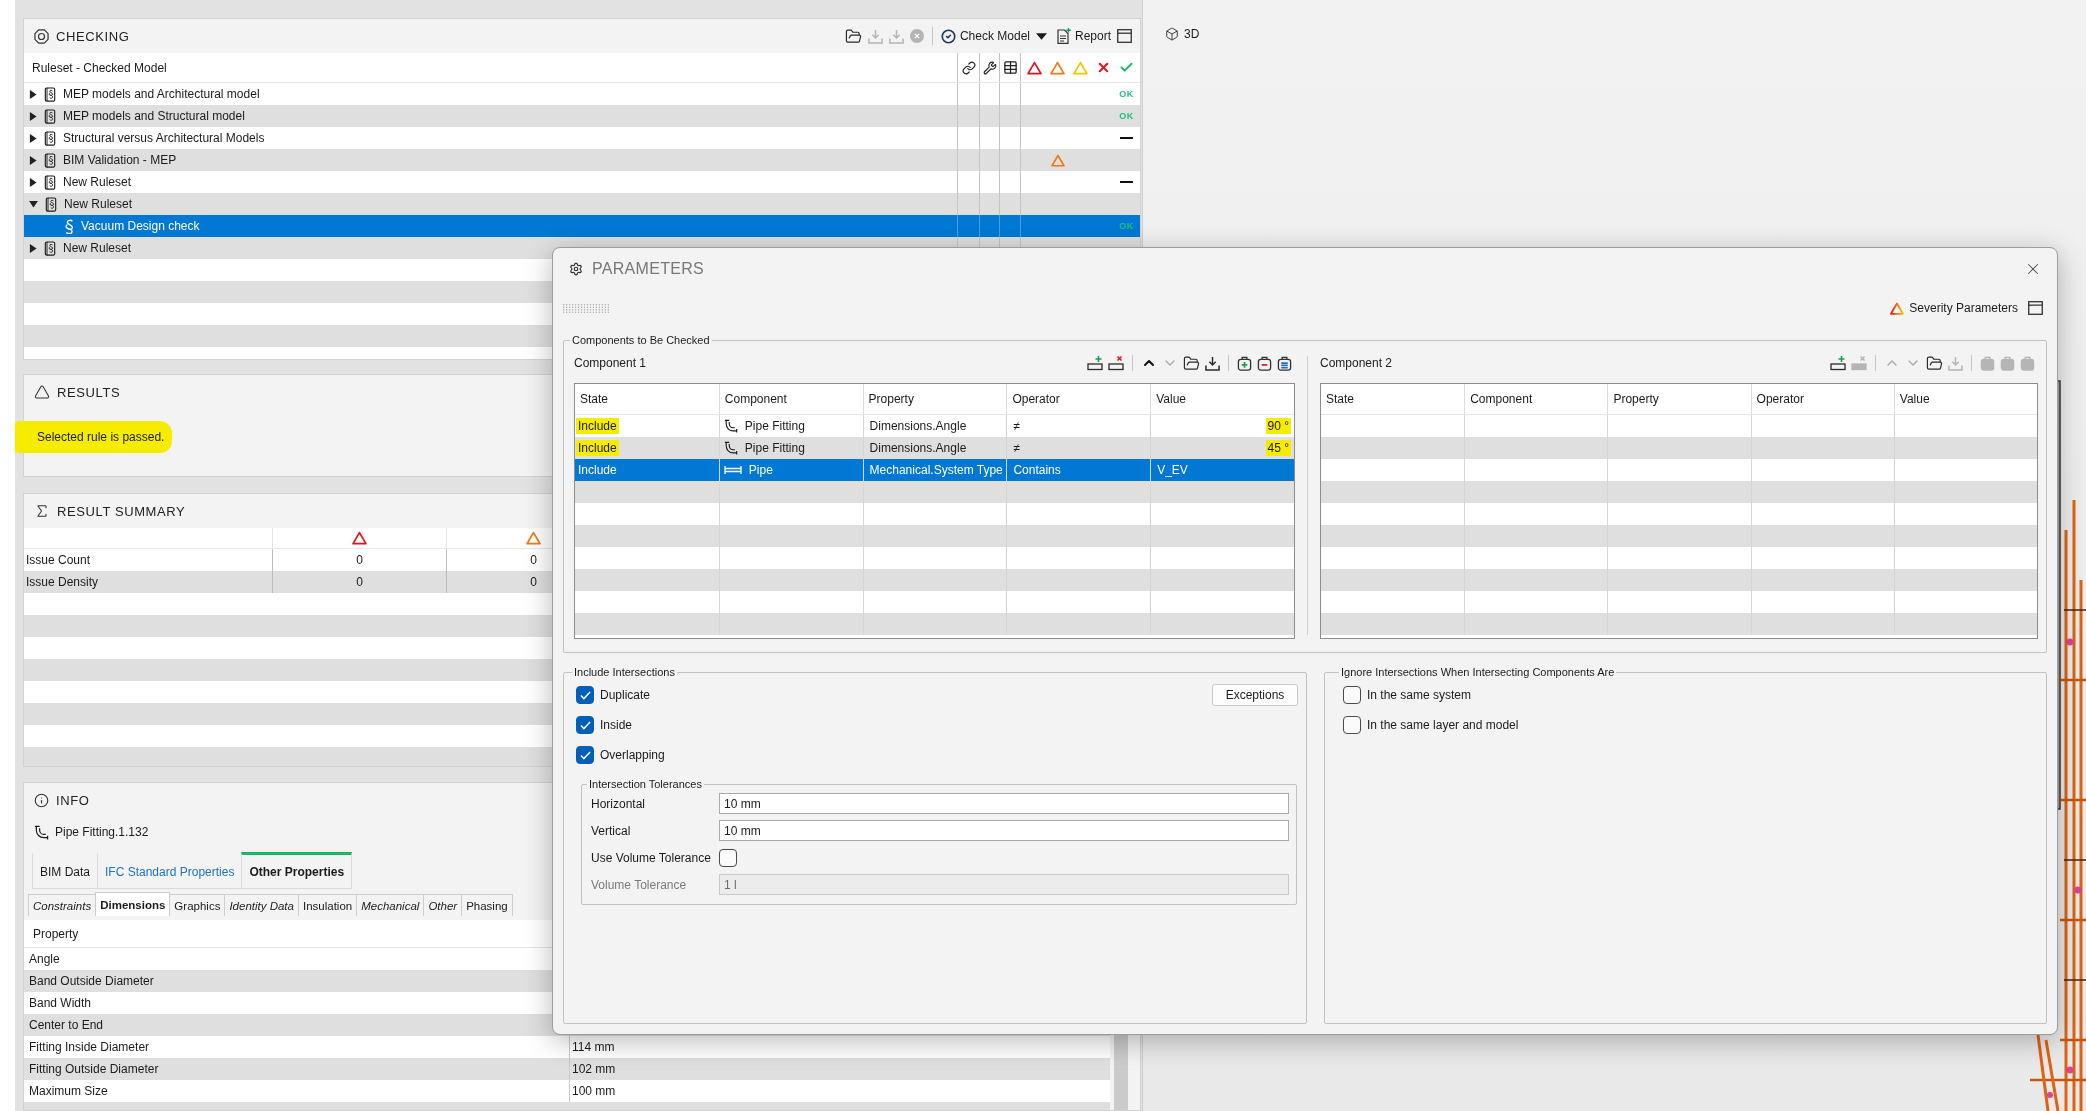 This screenshot has width=2086, height=1111. I want to click on clipboard-list-icon, so click(1284, 363).